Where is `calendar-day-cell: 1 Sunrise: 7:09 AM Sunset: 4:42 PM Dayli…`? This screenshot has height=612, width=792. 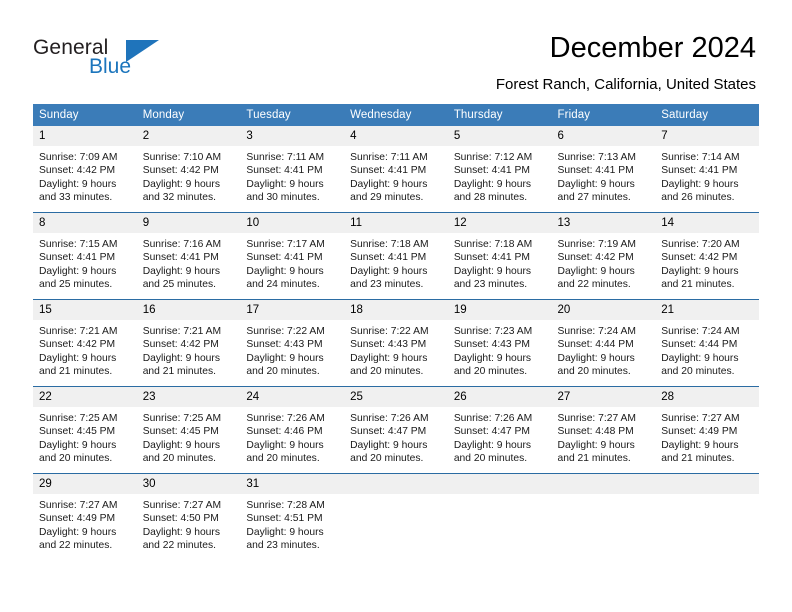 calendar-day-cell: 1 Sunrise: 7:09 AM Sunset: 4:42 PM Dayli… is located at coordinates (85, 169).